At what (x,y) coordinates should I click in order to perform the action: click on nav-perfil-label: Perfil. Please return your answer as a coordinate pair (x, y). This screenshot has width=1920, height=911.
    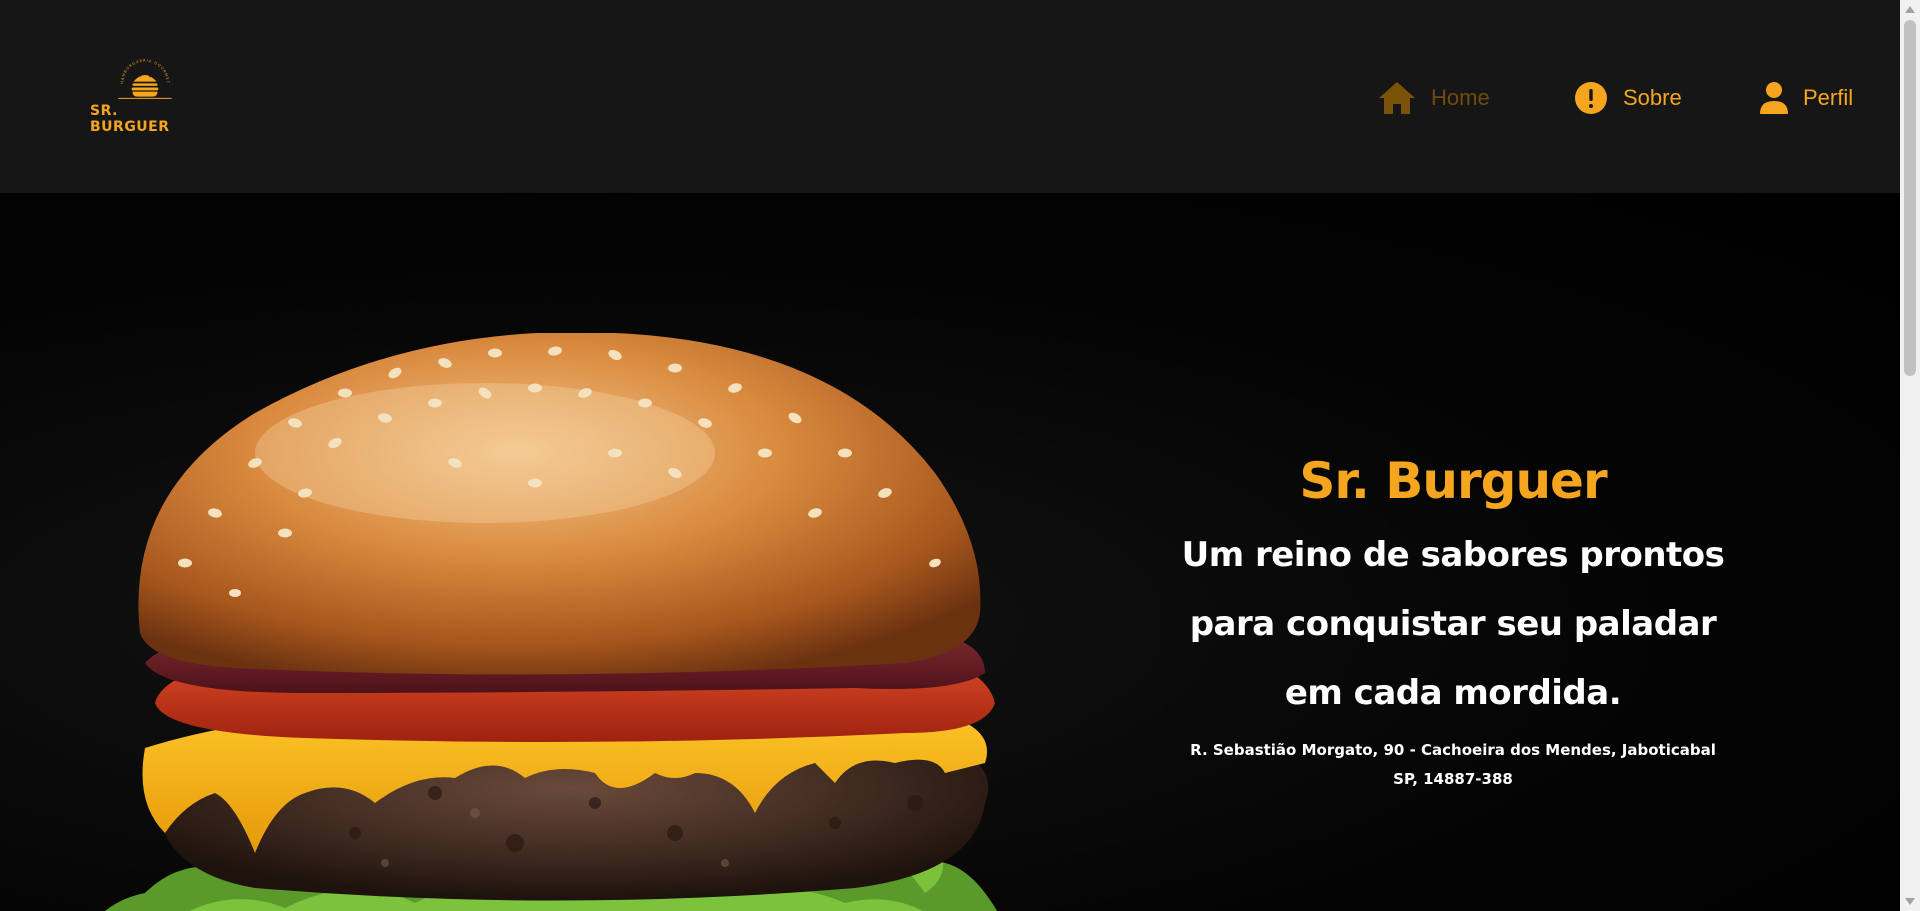
    Looking at the image, I should click on (1828, 97).